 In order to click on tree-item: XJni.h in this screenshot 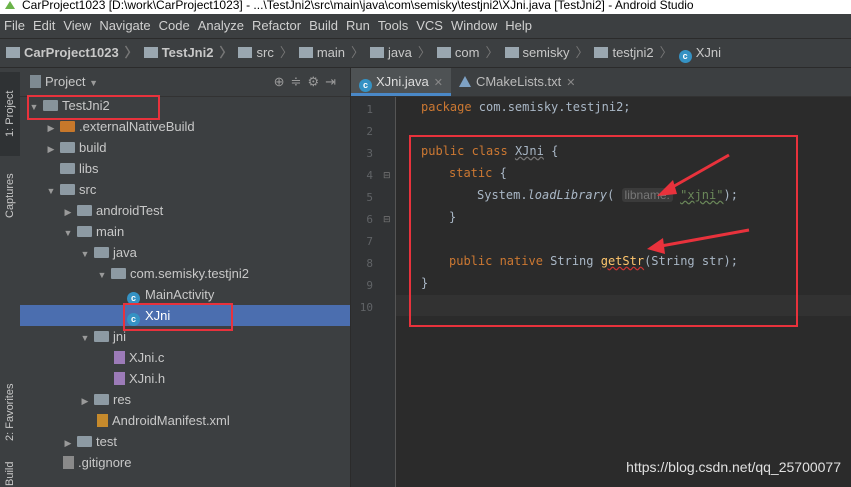, I will do `click(185, 378)`.